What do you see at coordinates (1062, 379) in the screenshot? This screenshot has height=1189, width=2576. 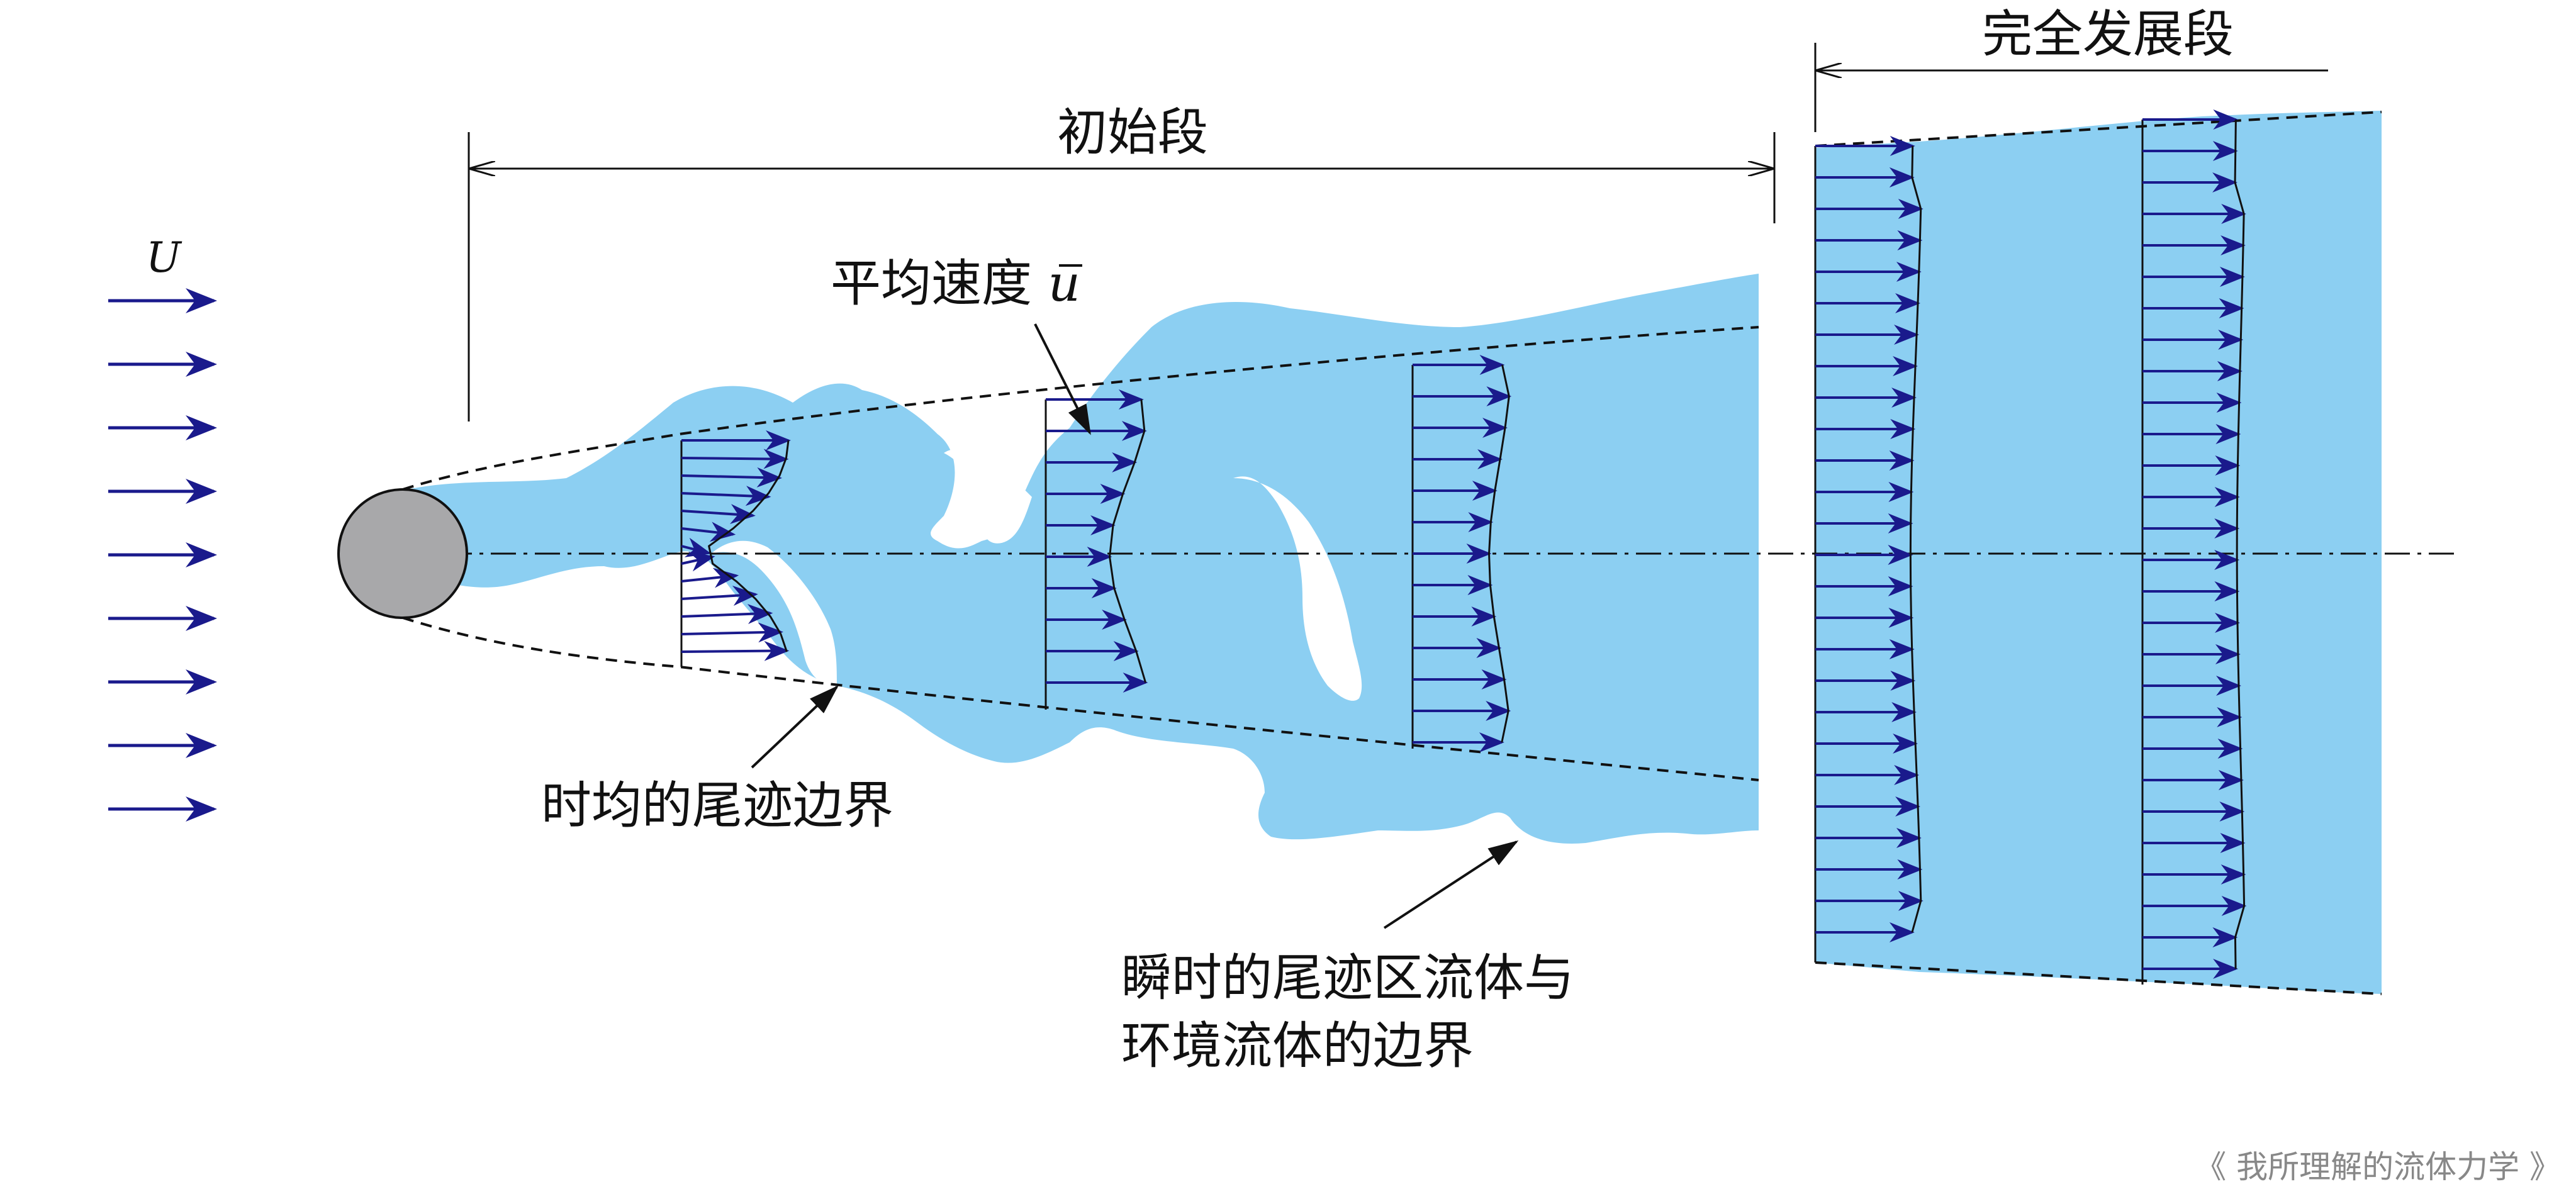 I see `mean-velocity-pointer` at bounding box center [1062, 379].